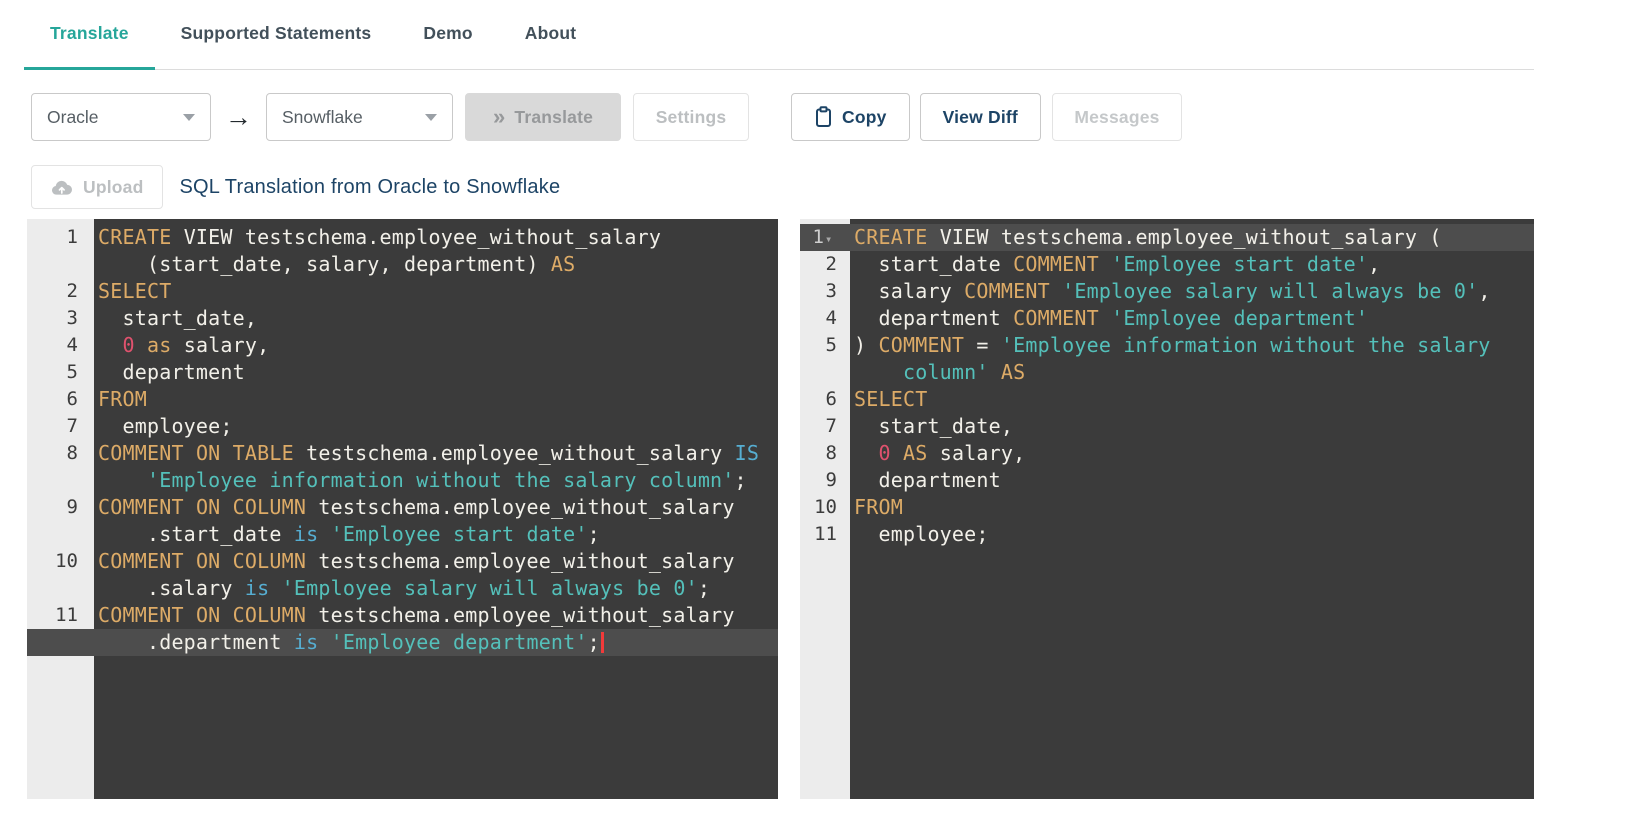  Describe the element at coordinates (891, 237) in the screenshot. I see `code-token: CREATE` at that location.